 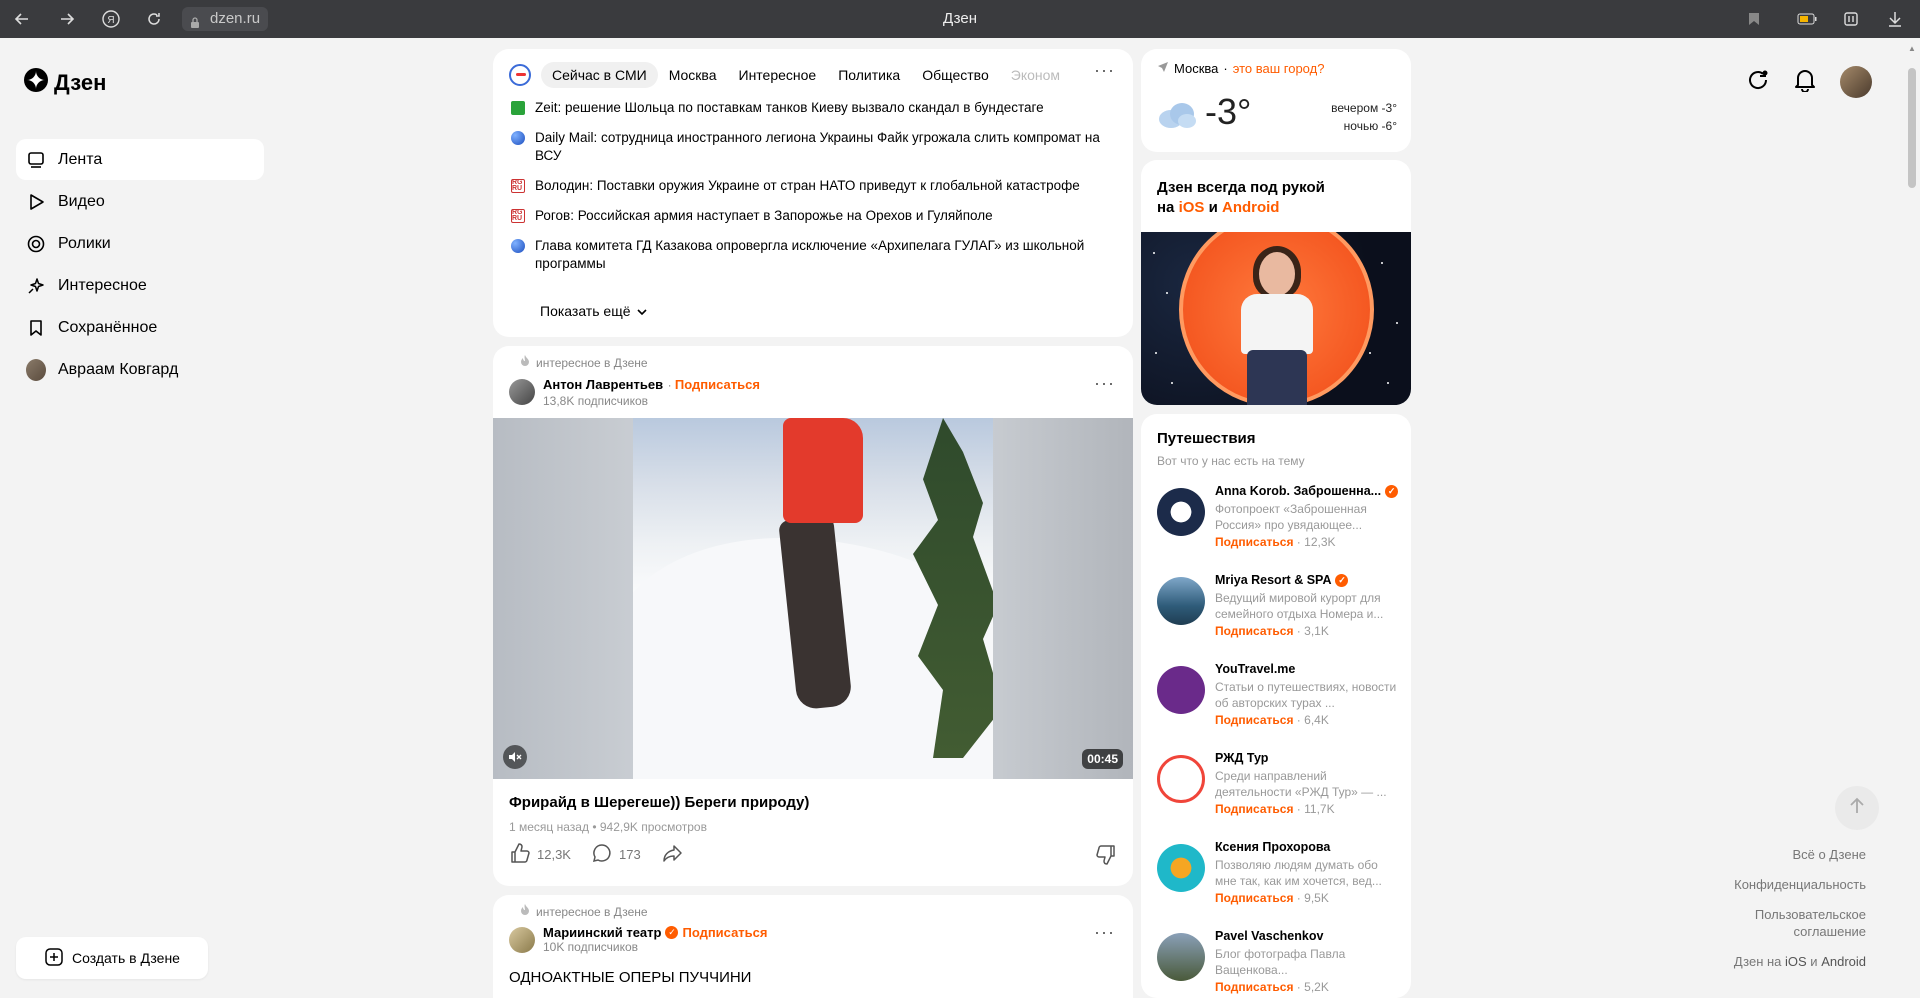 What do you see at coordinates (1776, 854) in the screenshot?
I see `footer-about-link: Всё о Дзене` at bounding box center [1776, 854].